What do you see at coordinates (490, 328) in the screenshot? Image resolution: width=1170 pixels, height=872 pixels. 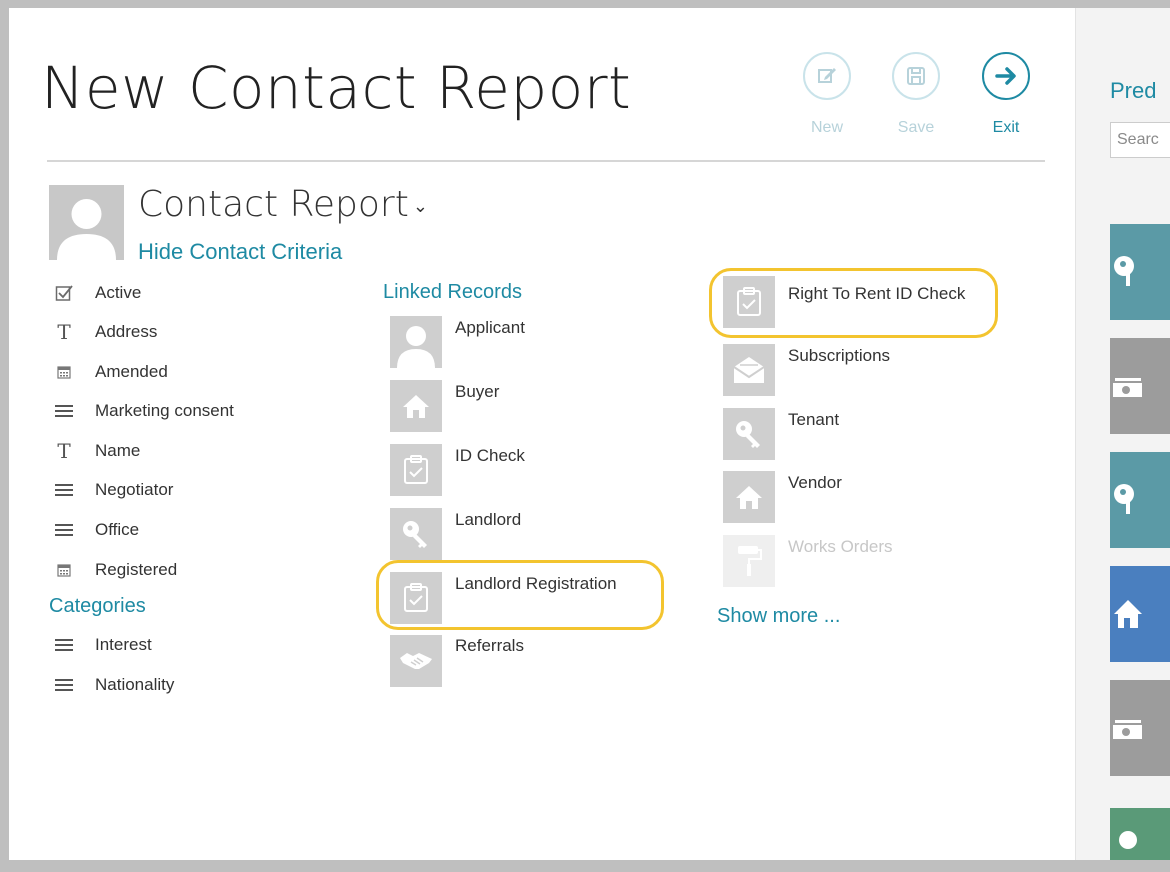 I see `linked-record-applicant: Applicant` at bounding box center [490, 328].